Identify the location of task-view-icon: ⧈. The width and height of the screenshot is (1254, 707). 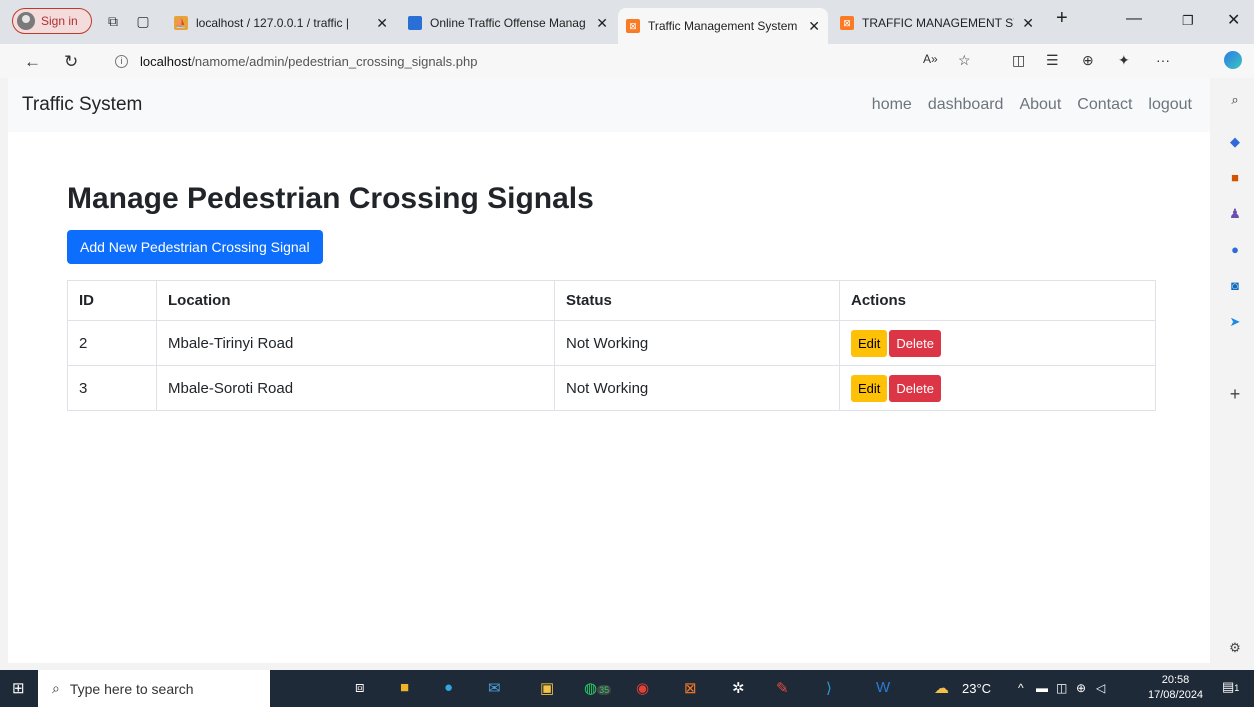
(360, 689).